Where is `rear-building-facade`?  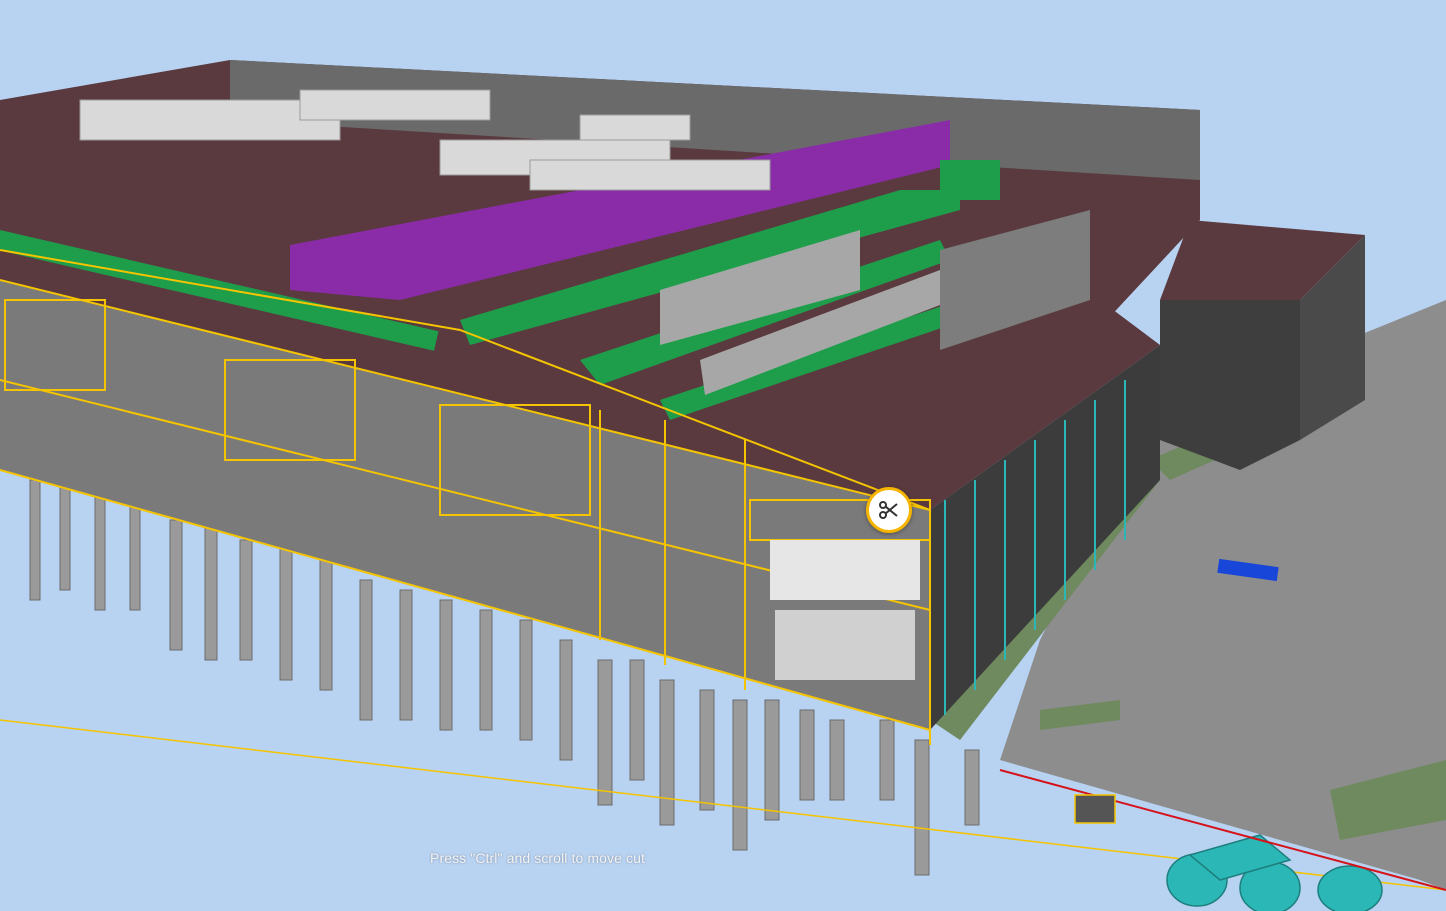
rear-building-facade is located at coordinates (1230, 385).